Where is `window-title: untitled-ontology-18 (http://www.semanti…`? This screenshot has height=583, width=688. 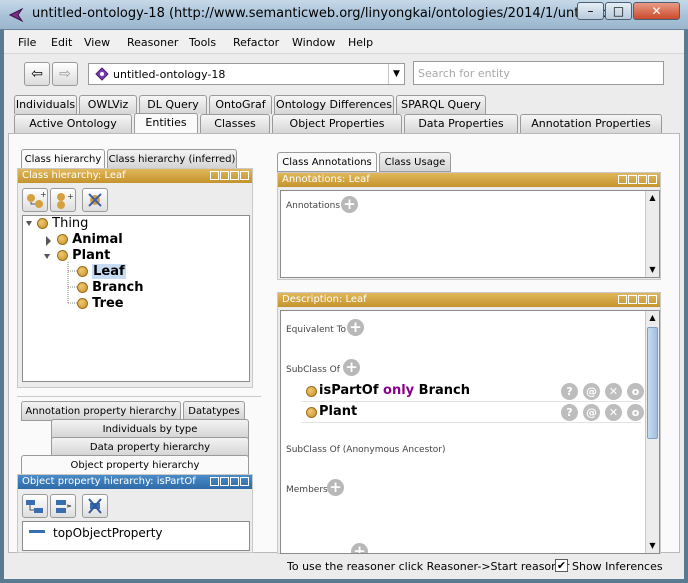
window-title: untitled-ontology-18 (http://www.semanti… is located at coordinates (328, 13).